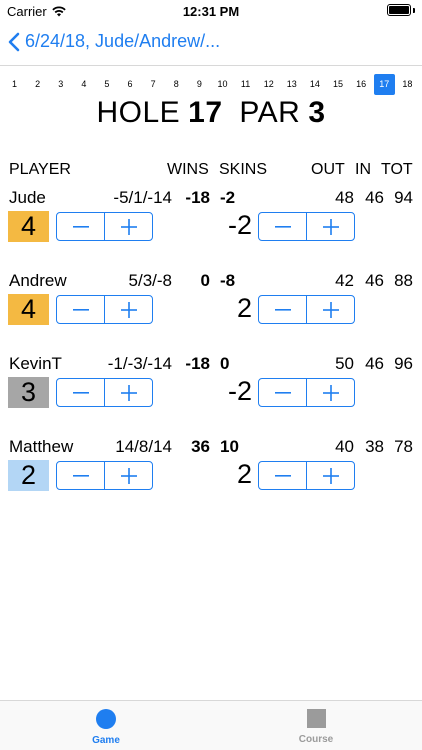 Image resolution: width=422 pixels, height=750 pixels. Describe the element at coordinates (211, 478) in the screenshot. I see `player-row: Matthew 14/8/14 36 10 40 38 78 2 2` at that location.